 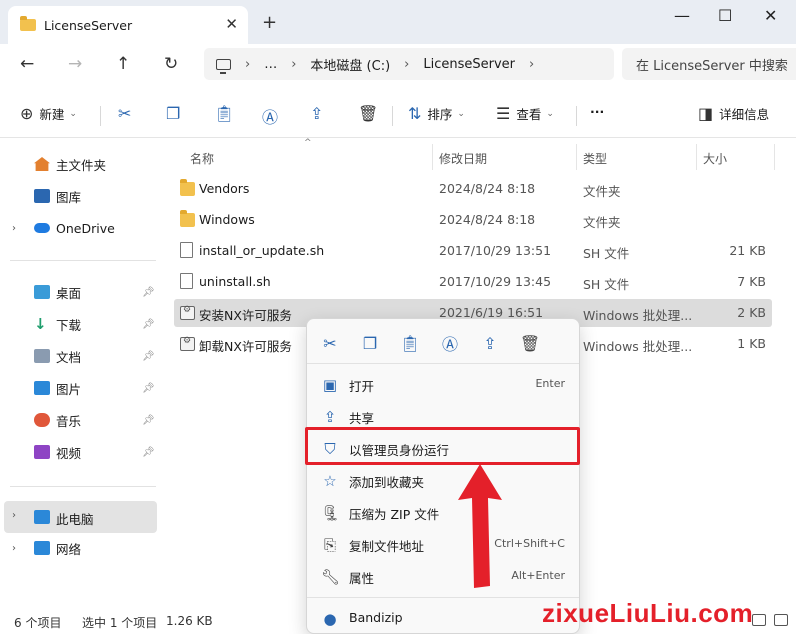 I want to click on context-delete-button: 🗑︎, so click(x=530, y=343).